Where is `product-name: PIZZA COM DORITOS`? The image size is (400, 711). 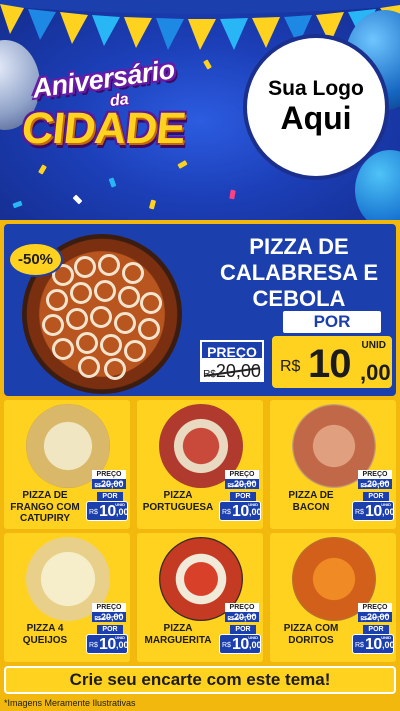
product-name: PIZZA COM DORITOS is located at coordinates (311, 634).